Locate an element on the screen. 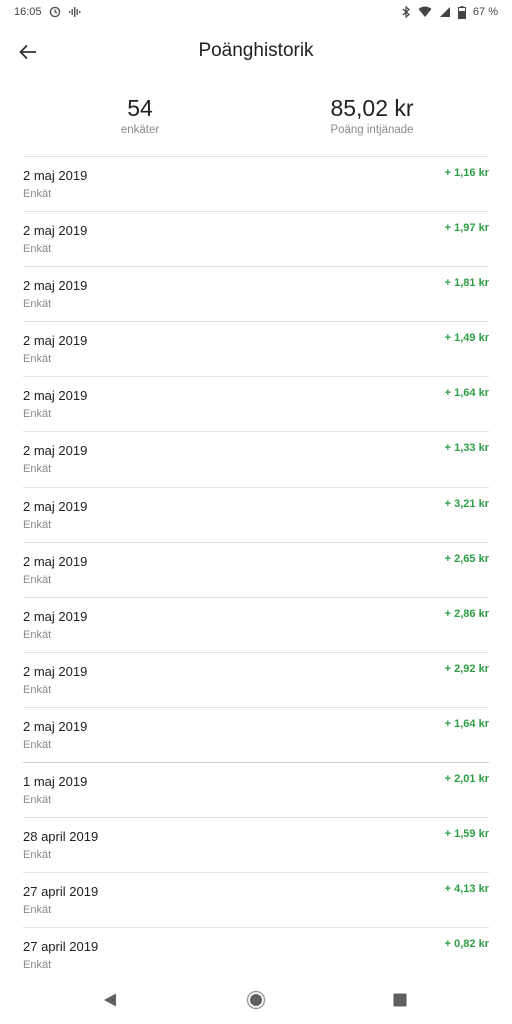 The height and width of the screenshot is (1024, 512). row-amount: + 0,82 kr is located at coordinates (466, 944).